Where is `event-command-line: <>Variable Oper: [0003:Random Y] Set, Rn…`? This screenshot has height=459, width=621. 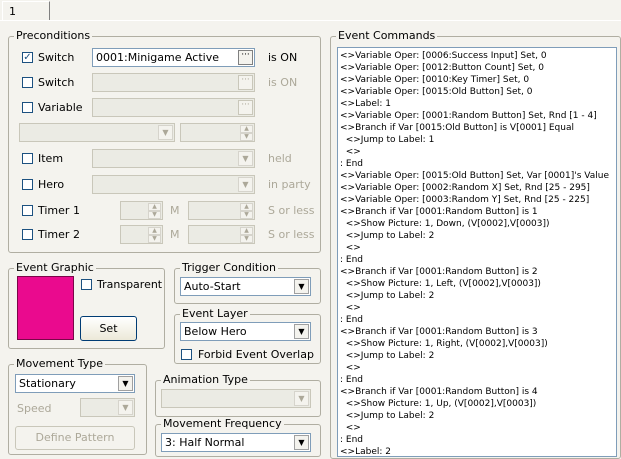
event-command-line: <>Variable Oper: [0003:Random Y] Set, Rn… is located at coordinates (478, 200).